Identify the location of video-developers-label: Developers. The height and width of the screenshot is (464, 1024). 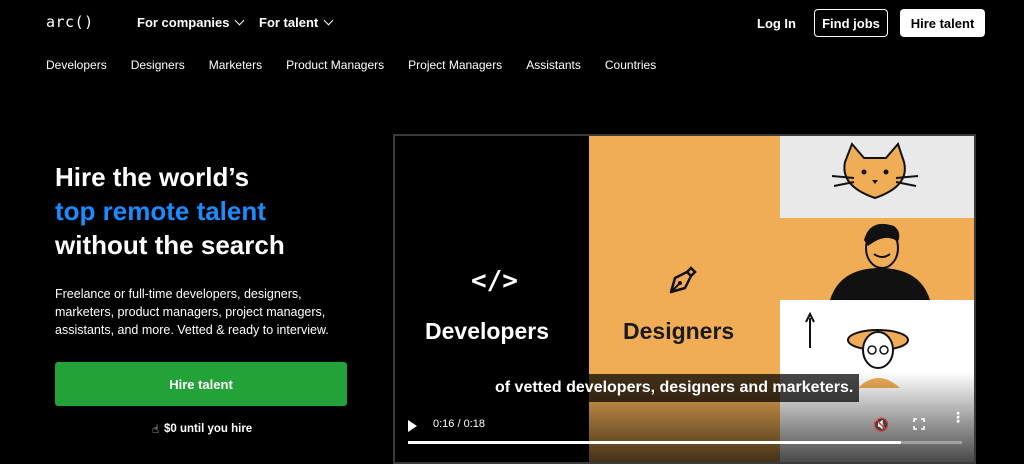
(487, 331).